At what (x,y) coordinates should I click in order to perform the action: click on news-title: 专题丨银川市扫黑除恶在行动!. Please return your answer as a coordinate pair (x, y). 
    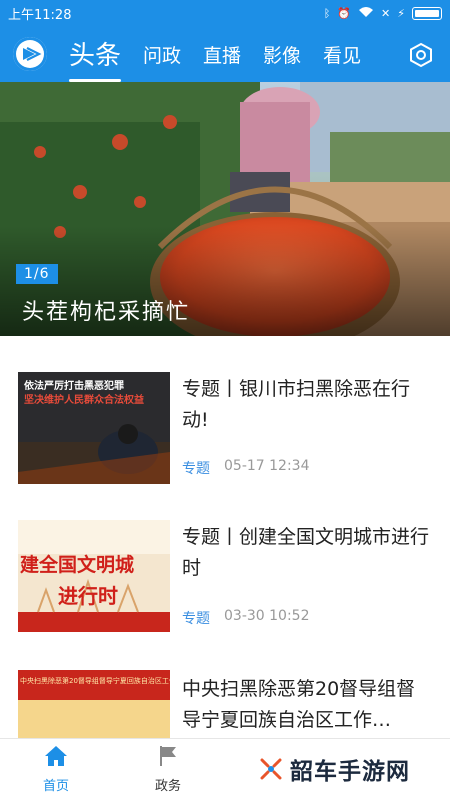
    Looking at the image, I should click on (308, 405).